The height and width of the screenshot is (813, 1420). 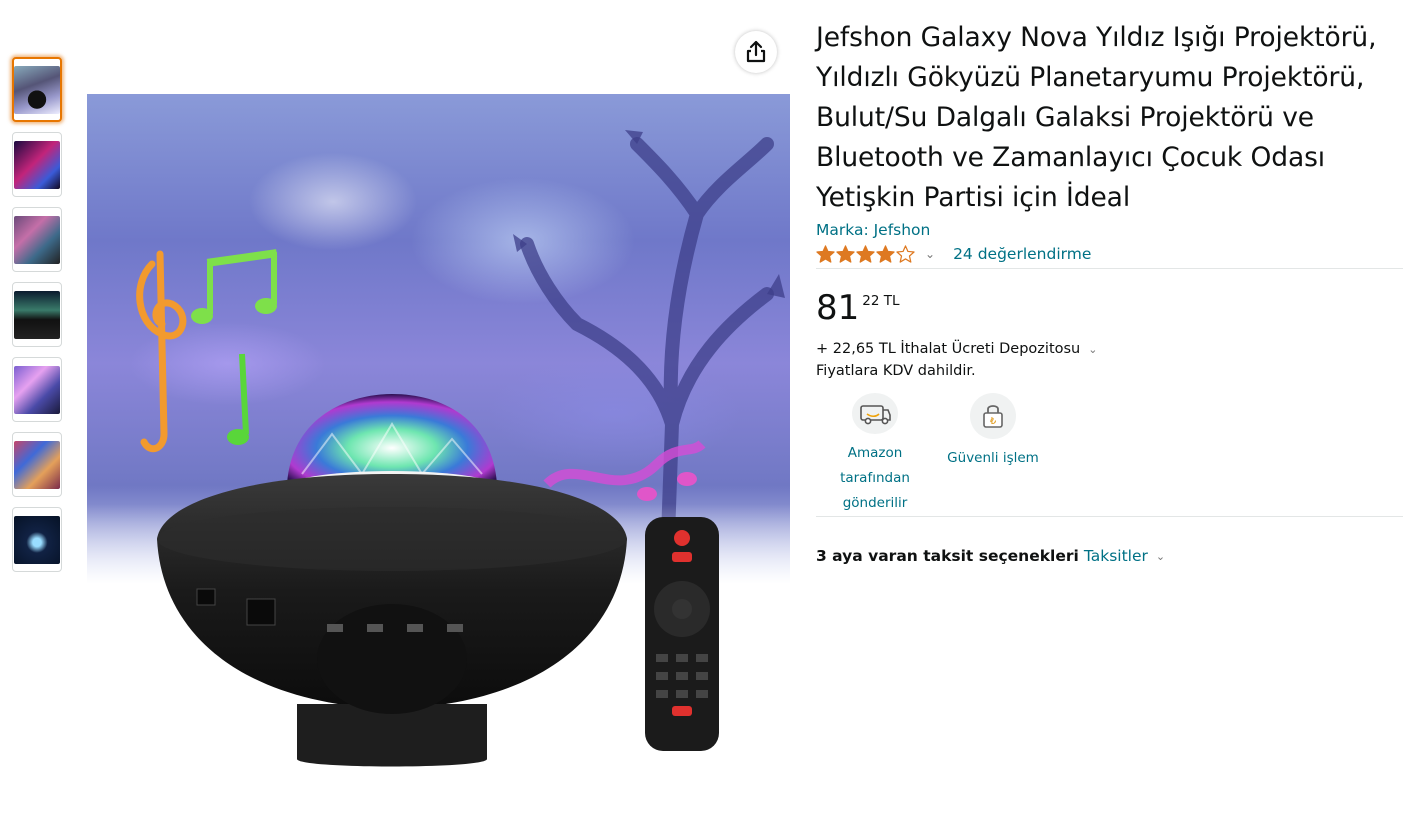 I want to click on share-icon, so click(x=756, y=51).